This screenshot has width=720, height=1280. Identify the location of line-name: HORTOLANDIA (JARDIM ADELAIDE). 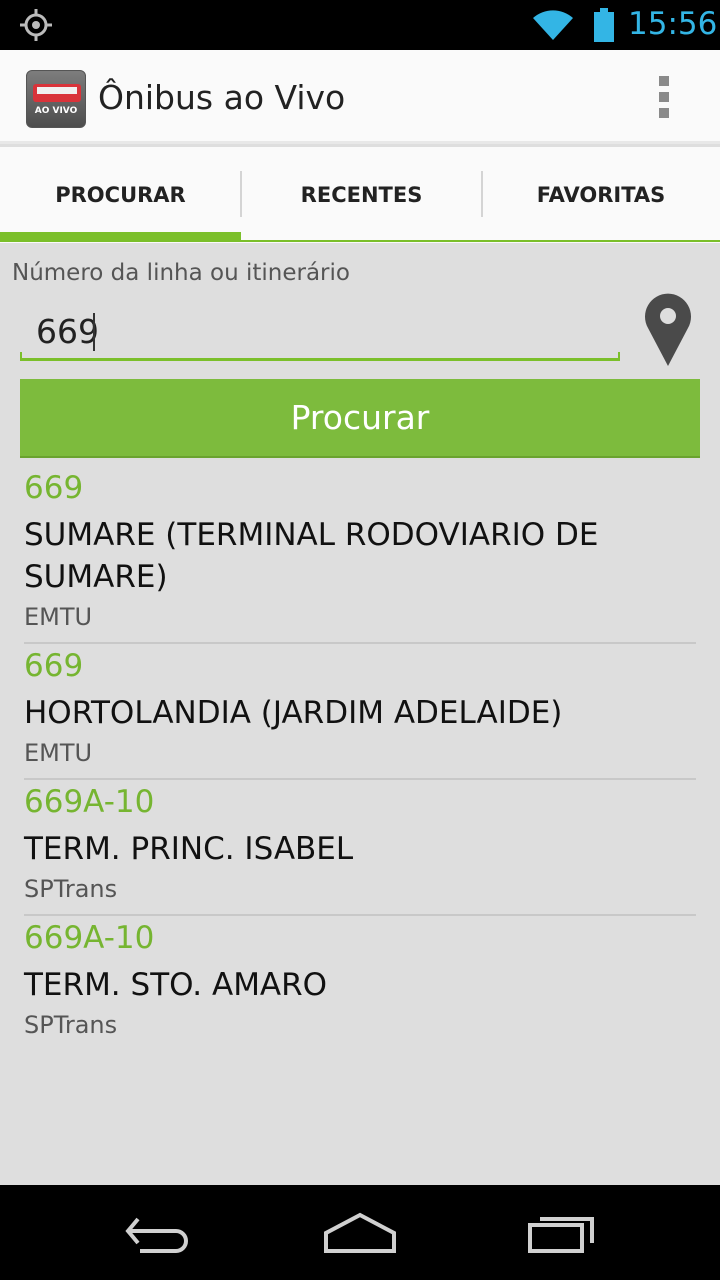
(293, 713).